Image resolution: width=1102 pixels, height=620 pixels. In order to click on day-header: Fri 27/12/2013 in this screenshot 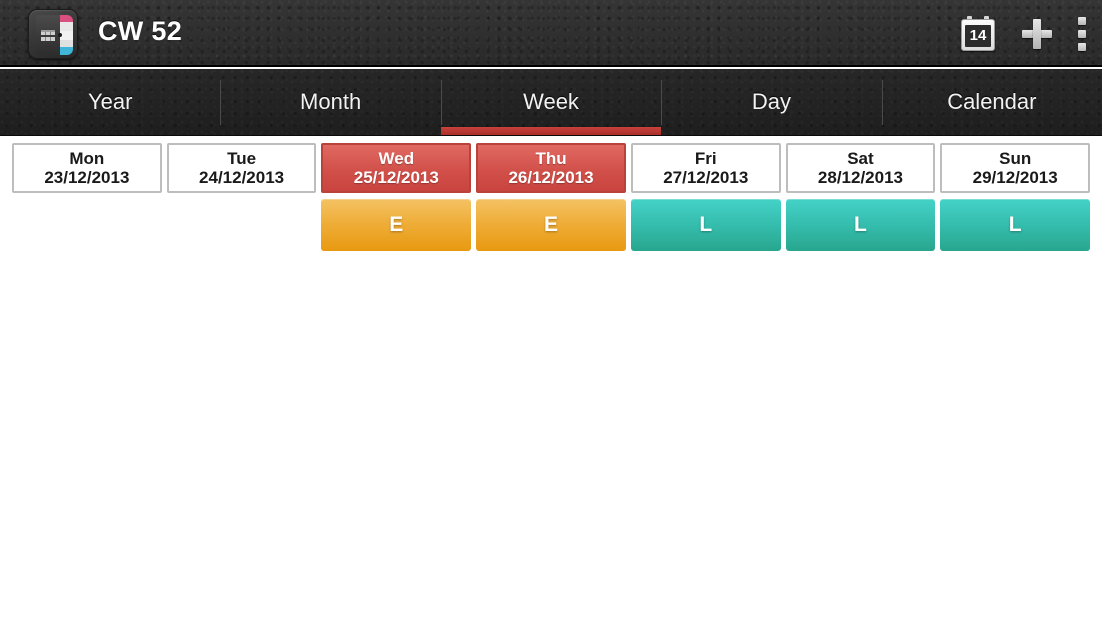, I will do `click(705, 168)`.